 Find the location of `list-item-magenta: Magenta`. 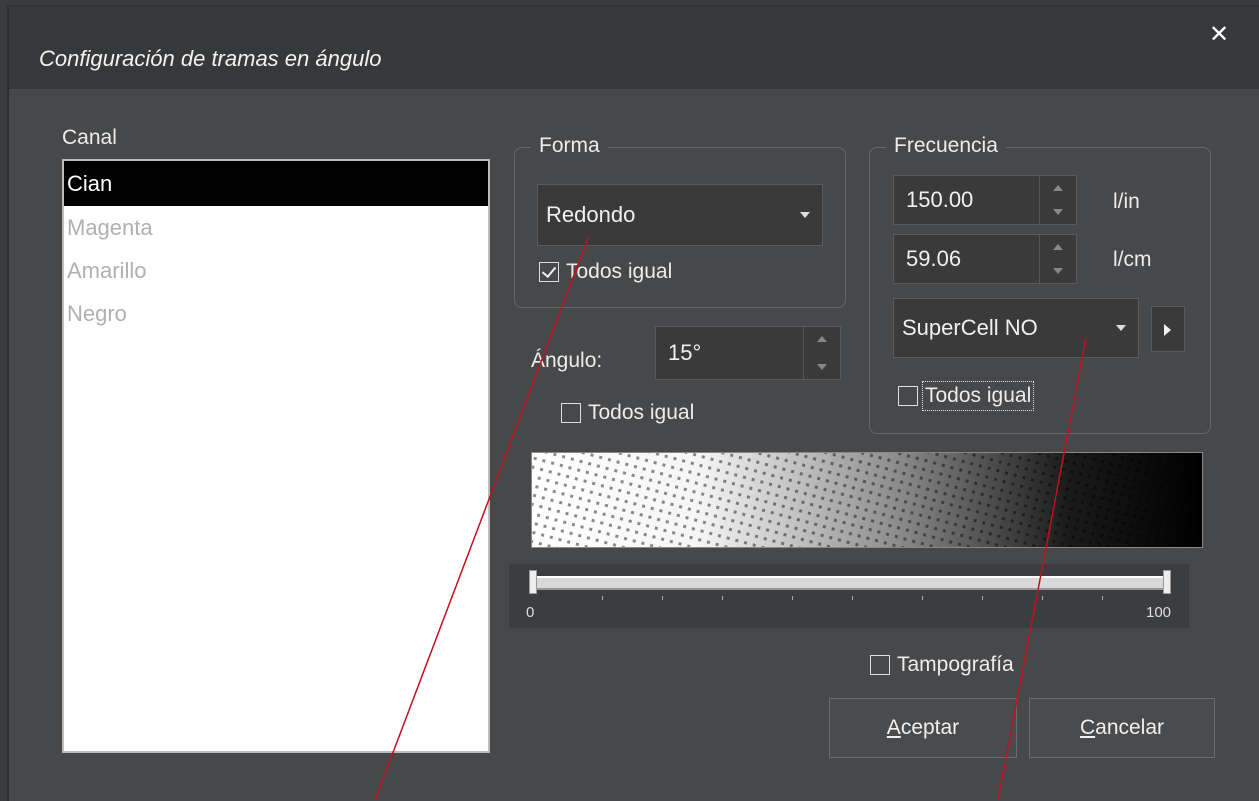

list-item-magenta: Magenta is located at coordinates (276, 227).